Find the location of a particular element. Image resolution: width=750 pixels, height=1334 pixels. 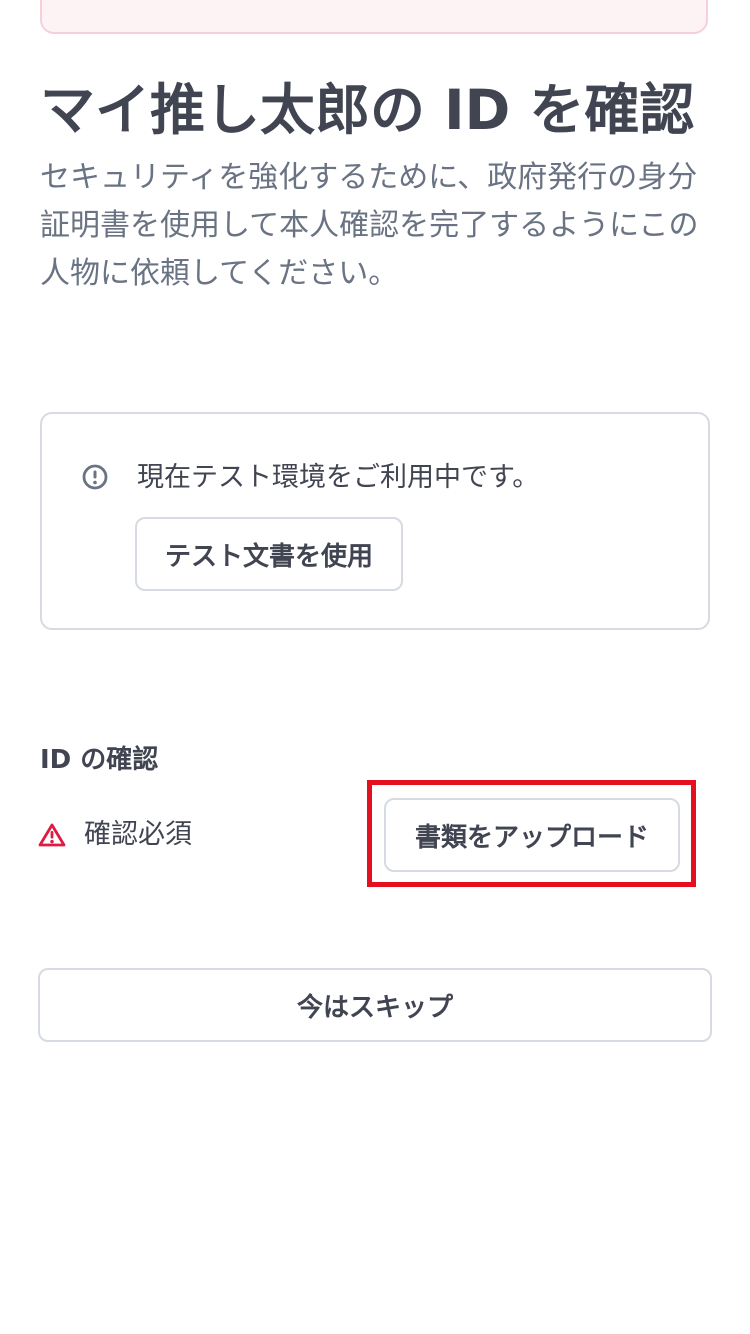

test-mode-text: 現在テスト環境をご利用中です。 is located at coordinates (338, 477).